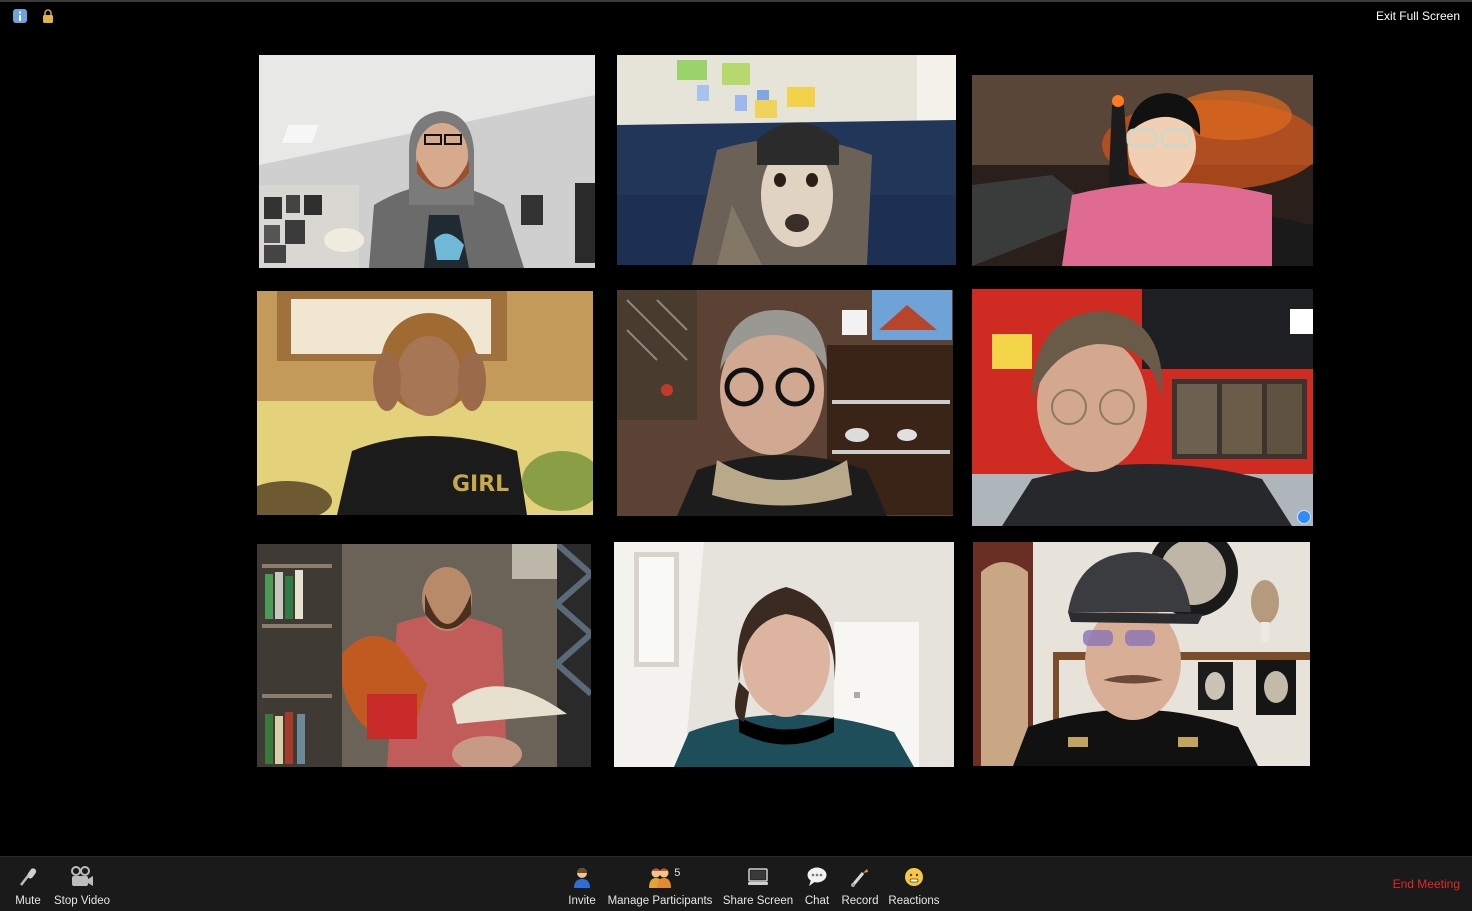  I want to click on participants-icon, so click(660, 877).